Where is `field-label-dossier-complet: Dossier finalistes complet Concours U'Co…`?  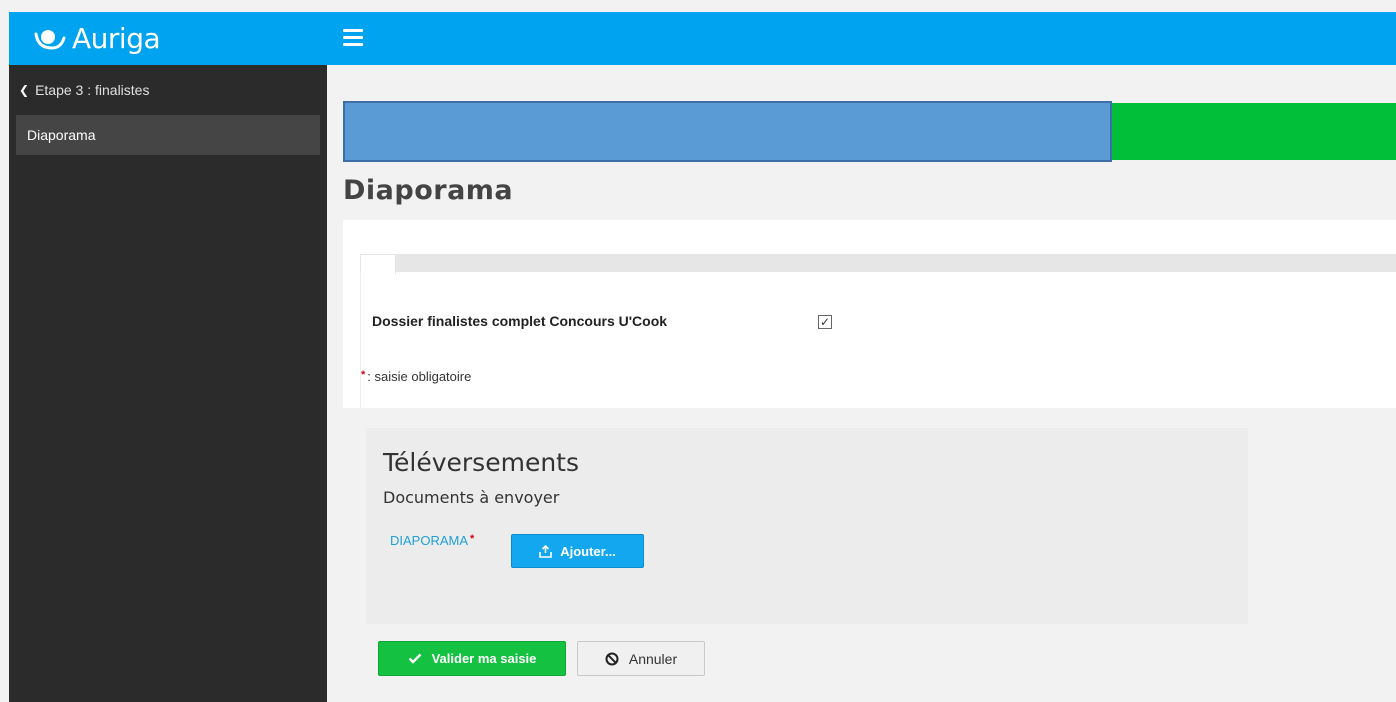 field-label-dossier-complet: Dossier finalistes complet Concours U'Co… is located at coordinates (520, 321).